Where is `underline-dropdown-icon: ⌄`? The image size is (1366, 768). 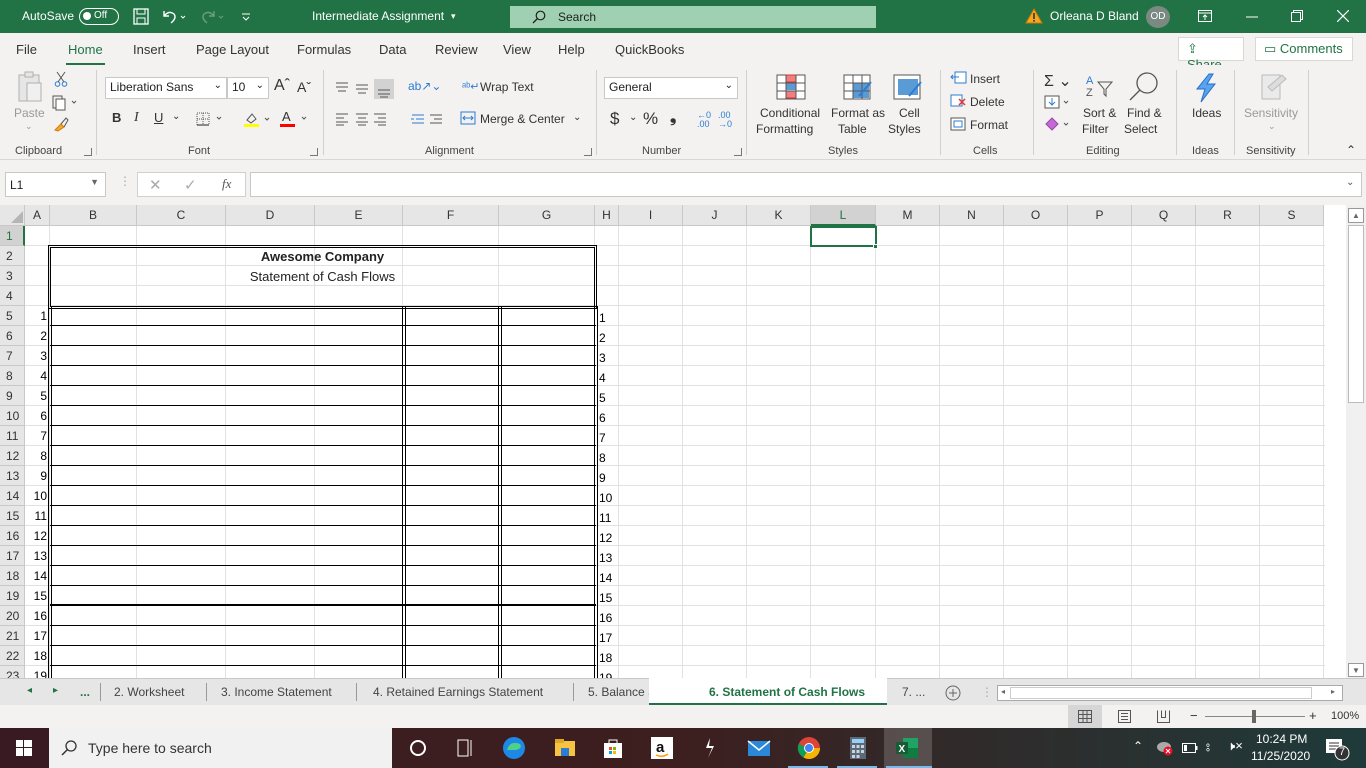
underline-dropdown-icon: ⌄ is located at coordinates (176, 116).